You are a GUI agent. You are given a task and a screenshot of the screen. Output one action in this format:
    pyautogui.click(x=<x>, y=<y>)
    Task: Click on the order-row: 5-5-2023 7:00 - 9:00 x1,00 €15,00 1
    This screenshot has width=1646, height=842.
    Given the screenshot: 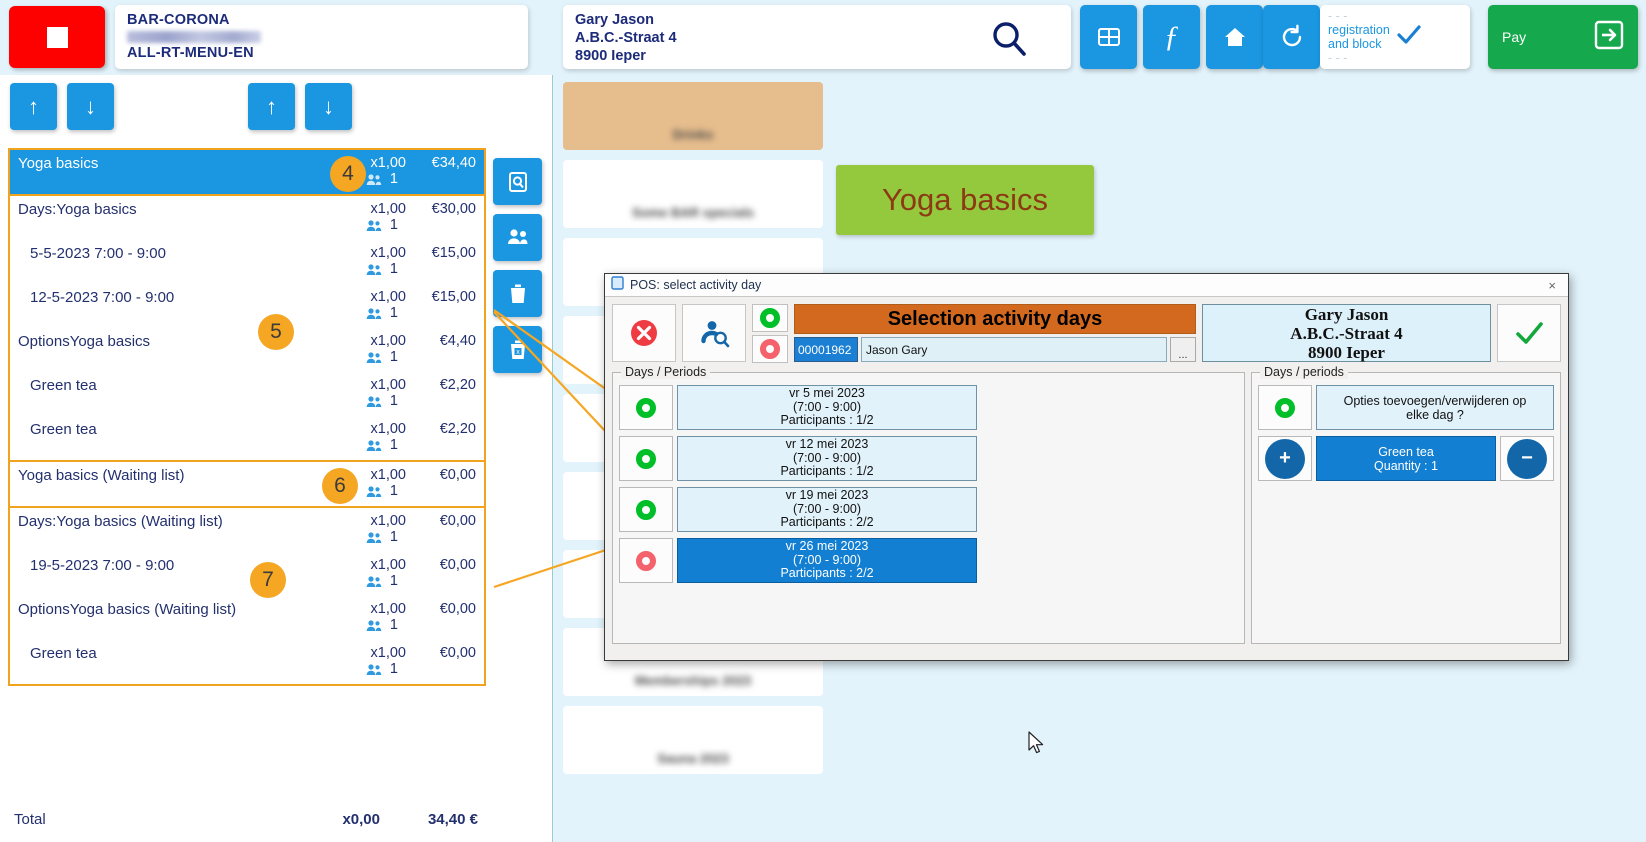 What is the action you would take?
    pyautogui.click(x=247, y=262)
    